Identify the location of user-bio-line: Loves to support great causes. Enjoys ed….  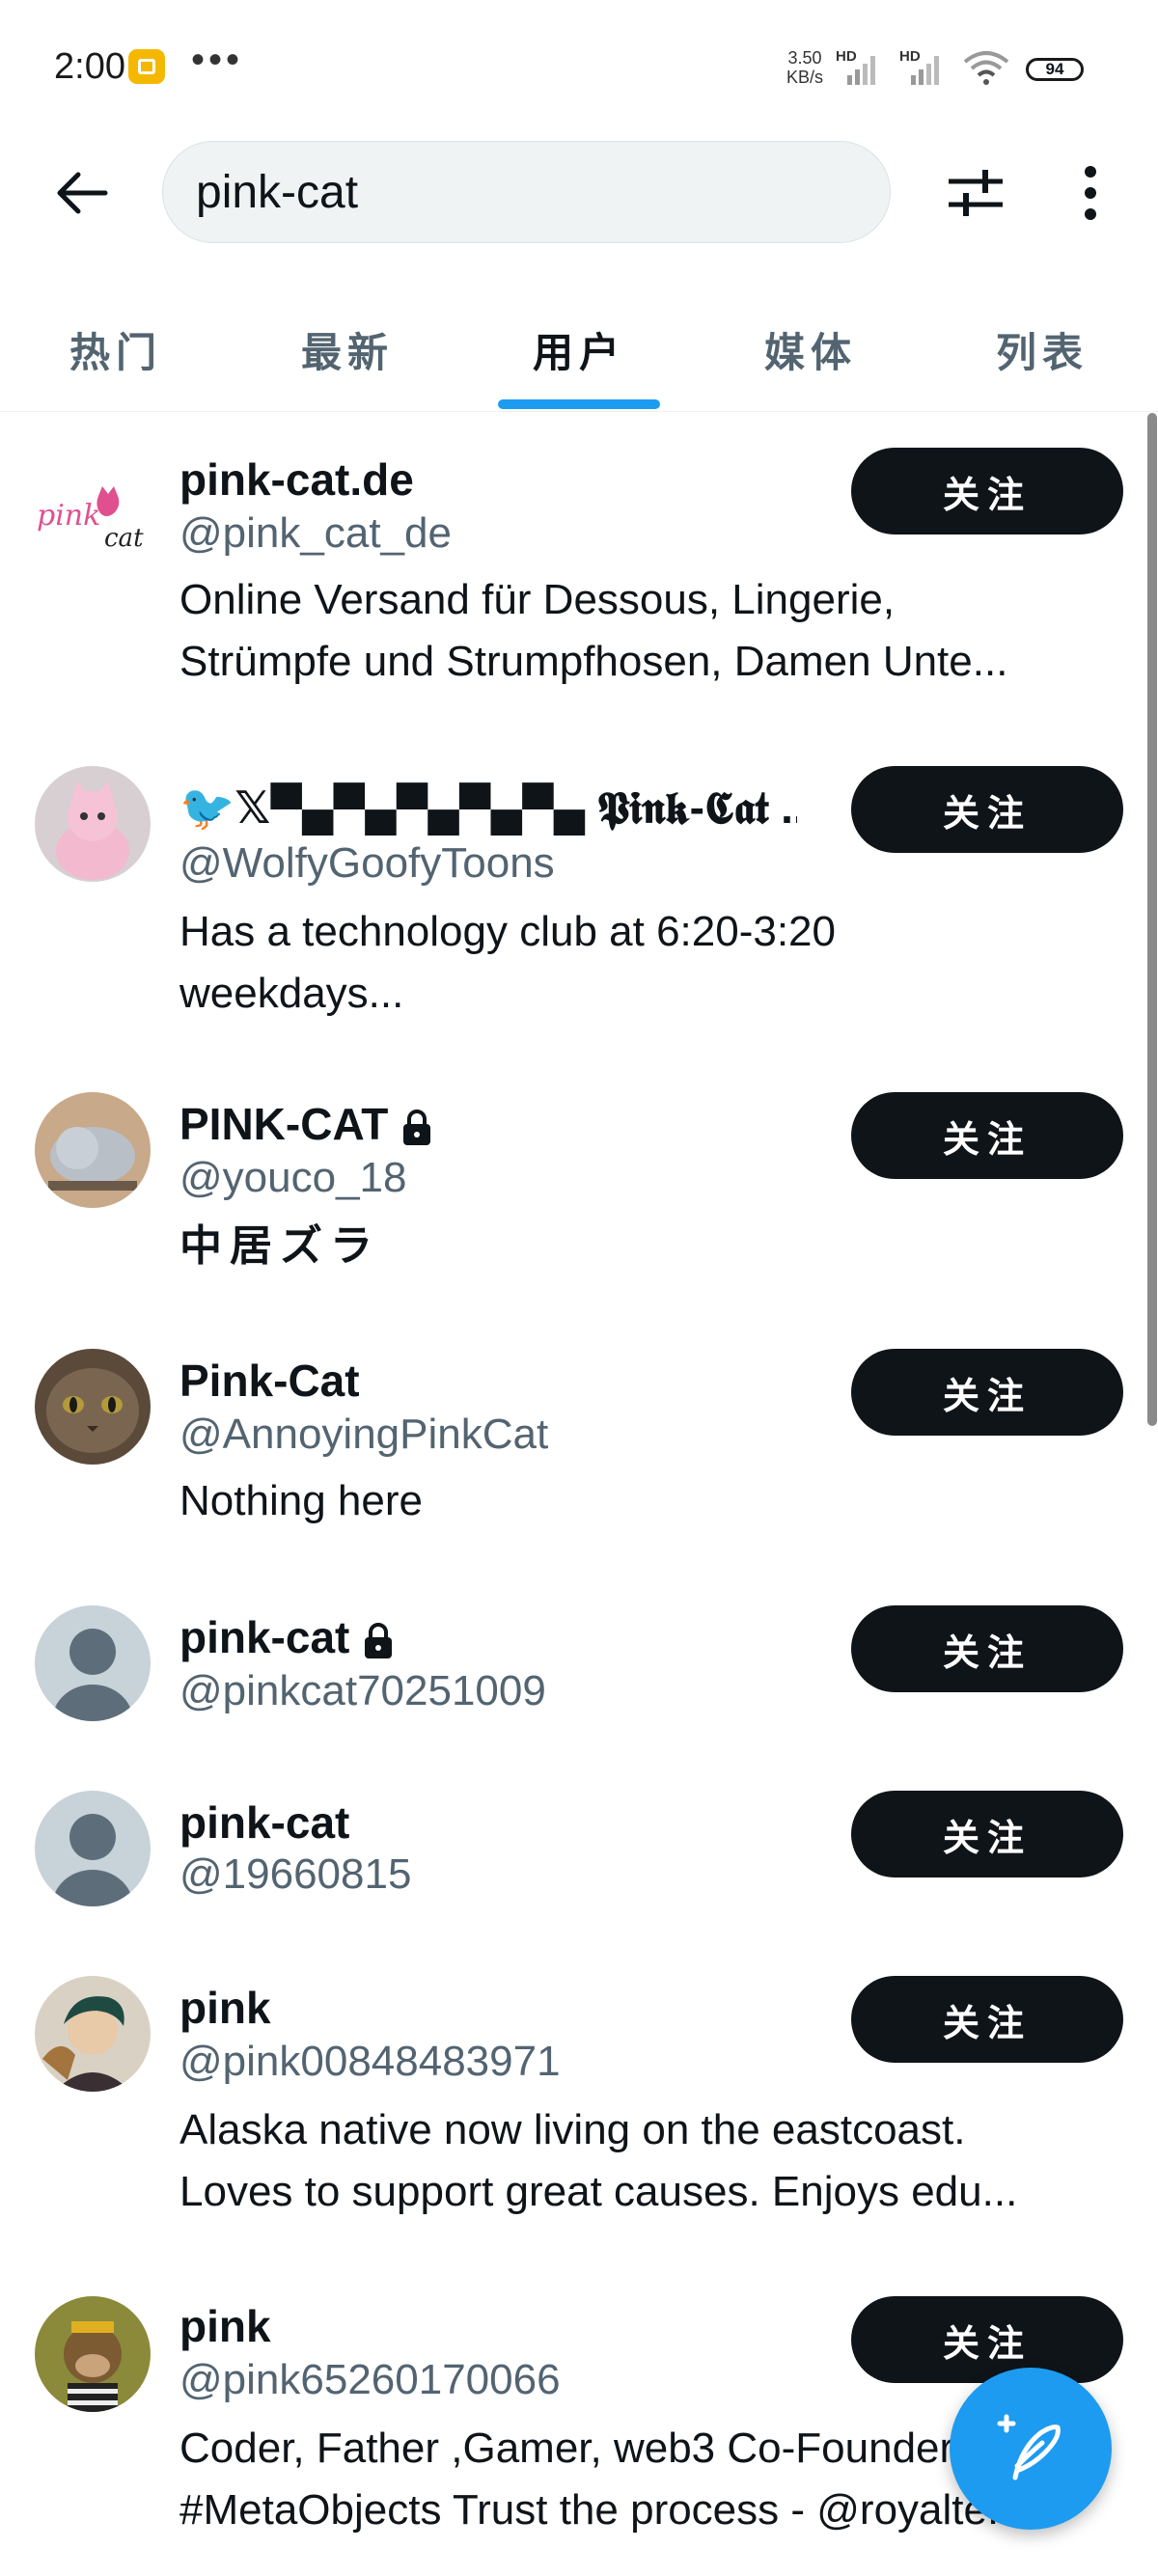
(598, 2192).